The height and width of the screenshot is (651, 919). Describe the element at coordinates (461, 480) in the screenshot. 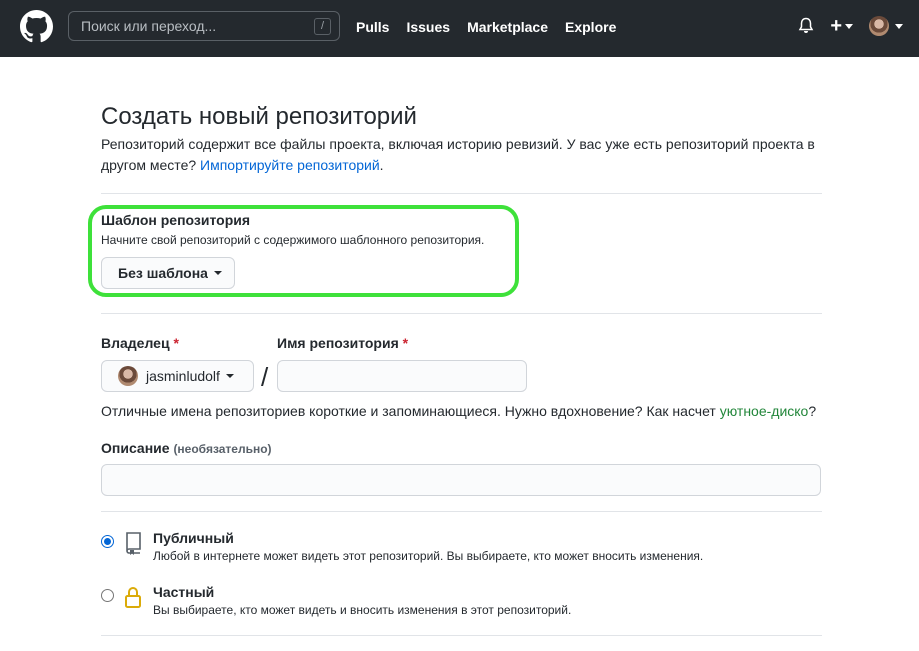

I see `description-input` at that location.